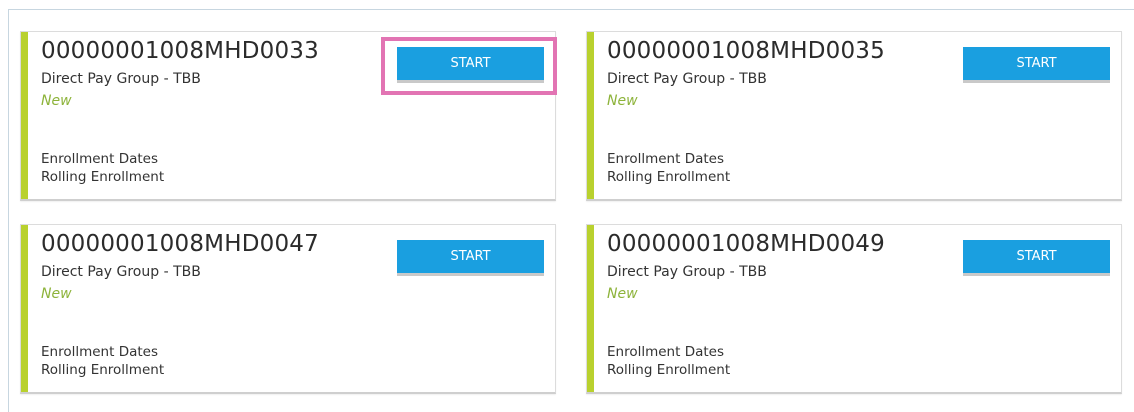  Describe the element at coordinates (180, 244) in the screenshot. I see `card-code: 00000001008MHD0047` at that location.